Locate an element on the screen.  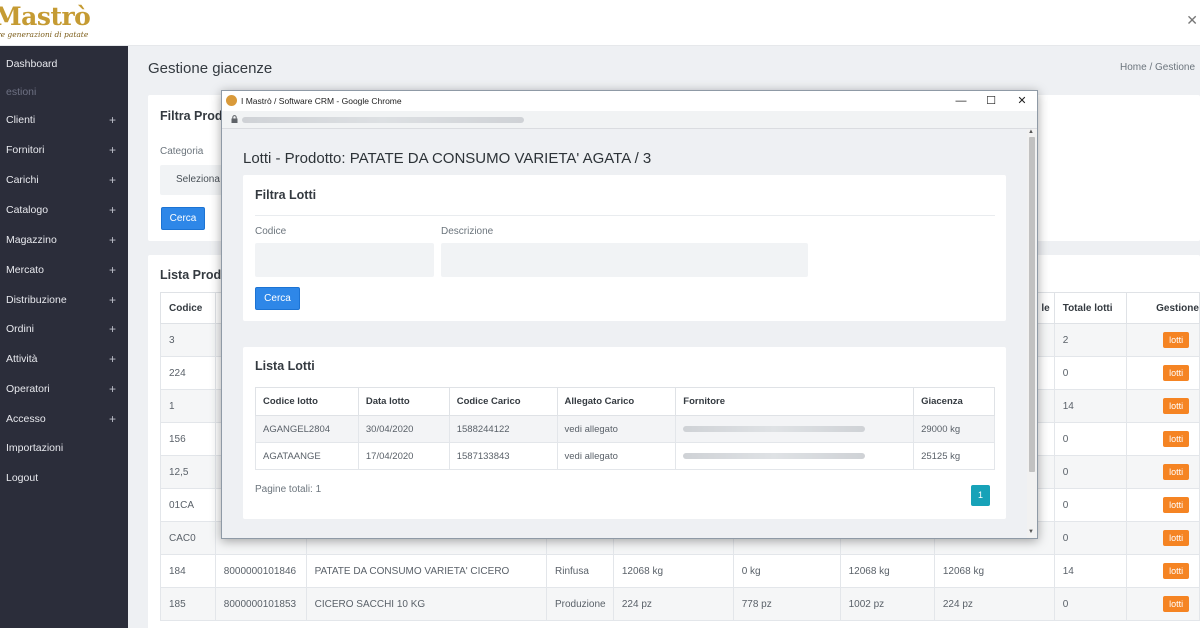
column-header: Codice is located at coordinates (188, 308).